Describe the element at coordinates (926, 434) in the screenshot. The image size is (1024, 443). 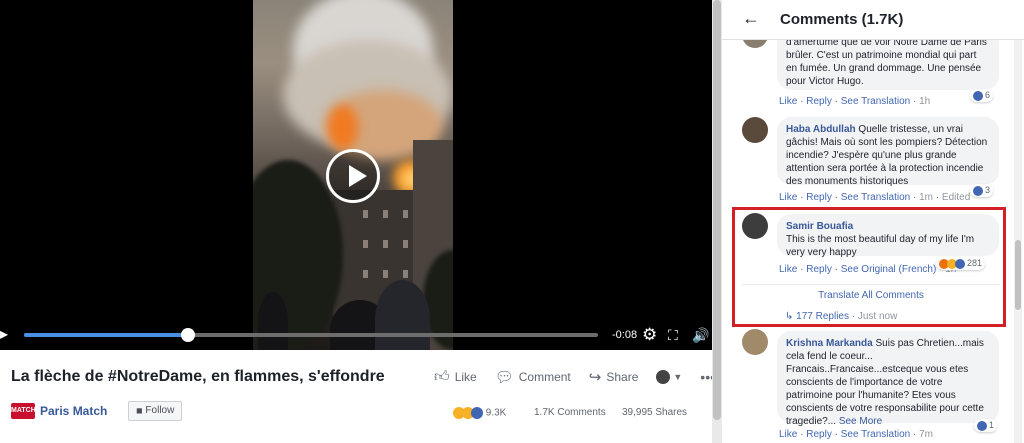
I see `comment-time: 7m` at that location.